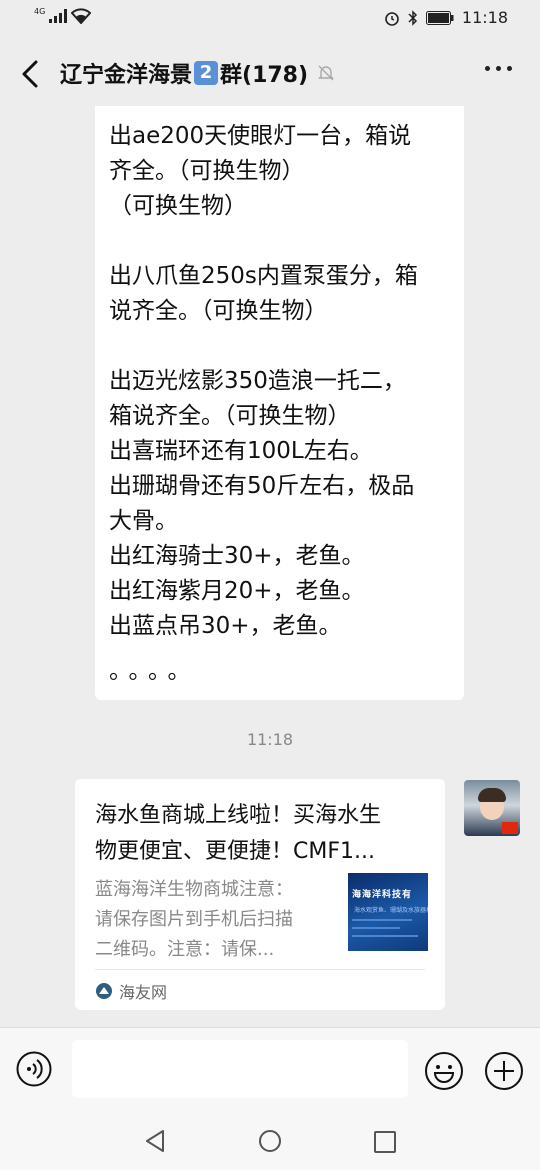 The height and width of the screenshot is (1170, 540). What do you see at coordinates (382, 895) in the screenshot?
I see `thumbnail-text: 海海洋科技有` at bounding box center [382, 895].